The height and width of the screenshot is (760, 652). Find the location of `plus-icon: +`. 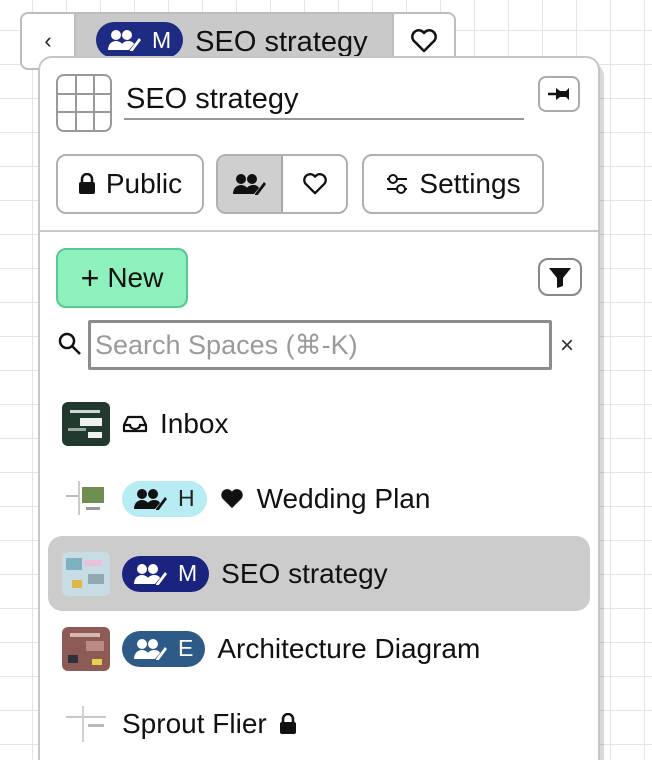

plus-icon: + is located at coordinates (90, 278).